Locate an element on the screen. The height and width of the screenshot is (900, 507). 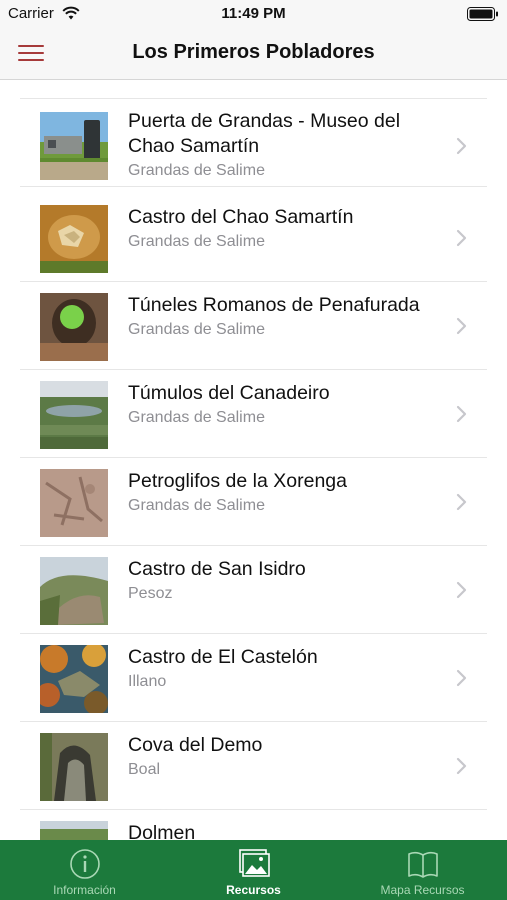
item-title: Castro del Chao Samartín is located at coordinates (241, 217).